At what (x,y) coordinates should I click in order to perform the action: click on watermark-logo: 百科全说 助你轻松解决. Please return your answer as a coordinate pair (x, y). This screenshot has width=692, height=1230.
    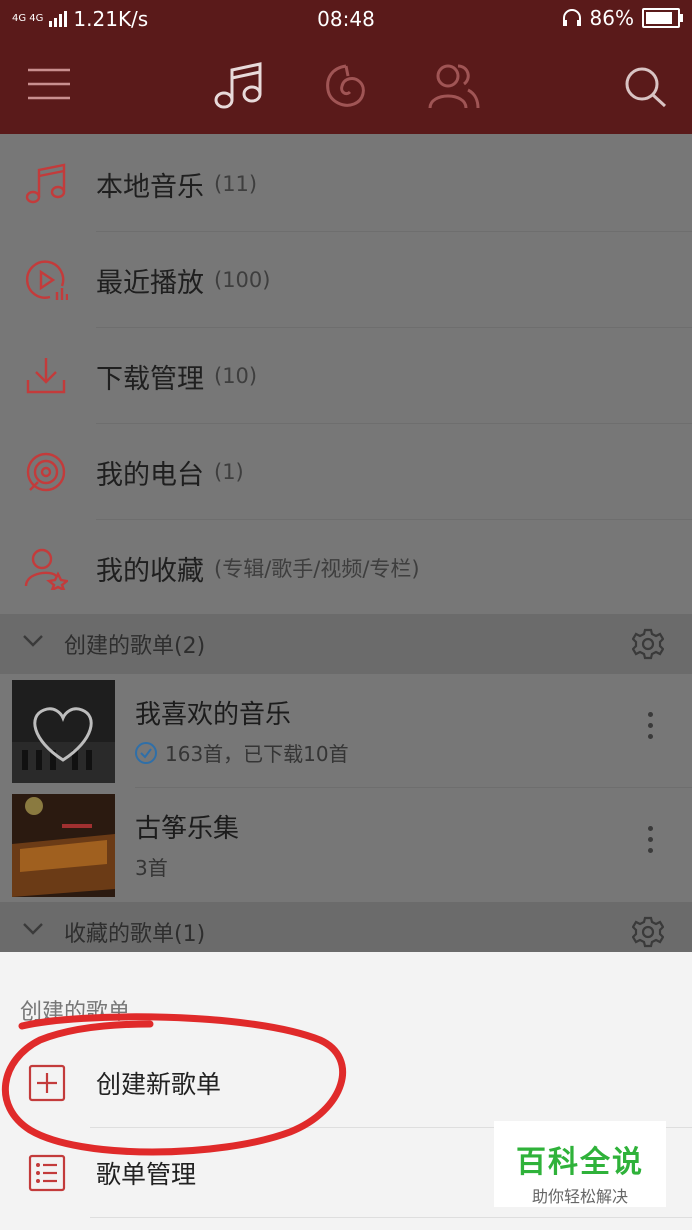
    Looking at the image, I should click on (580, 1164).